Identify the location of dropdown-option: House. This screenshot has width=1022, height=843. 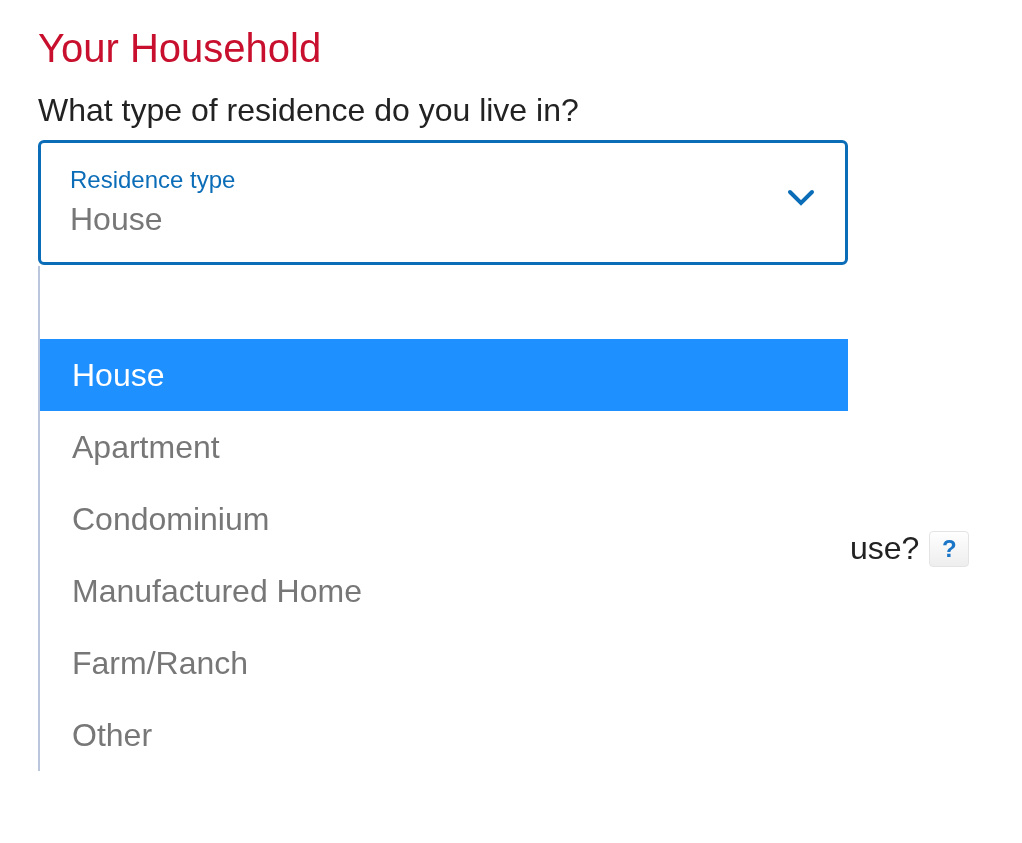
(444, 375).